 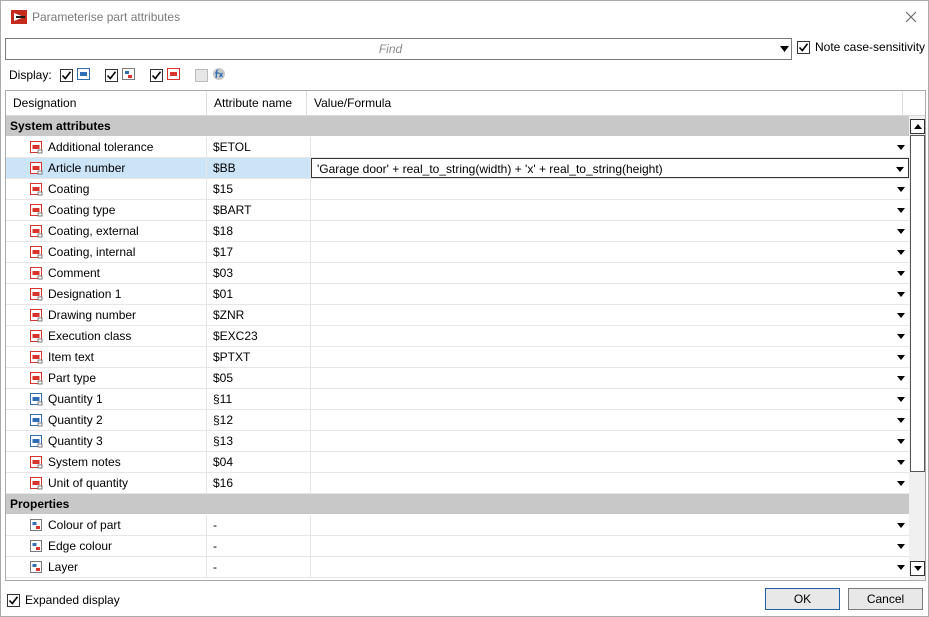 I want to click on attribute-name-cell: §13, so click(x=259, y=441).